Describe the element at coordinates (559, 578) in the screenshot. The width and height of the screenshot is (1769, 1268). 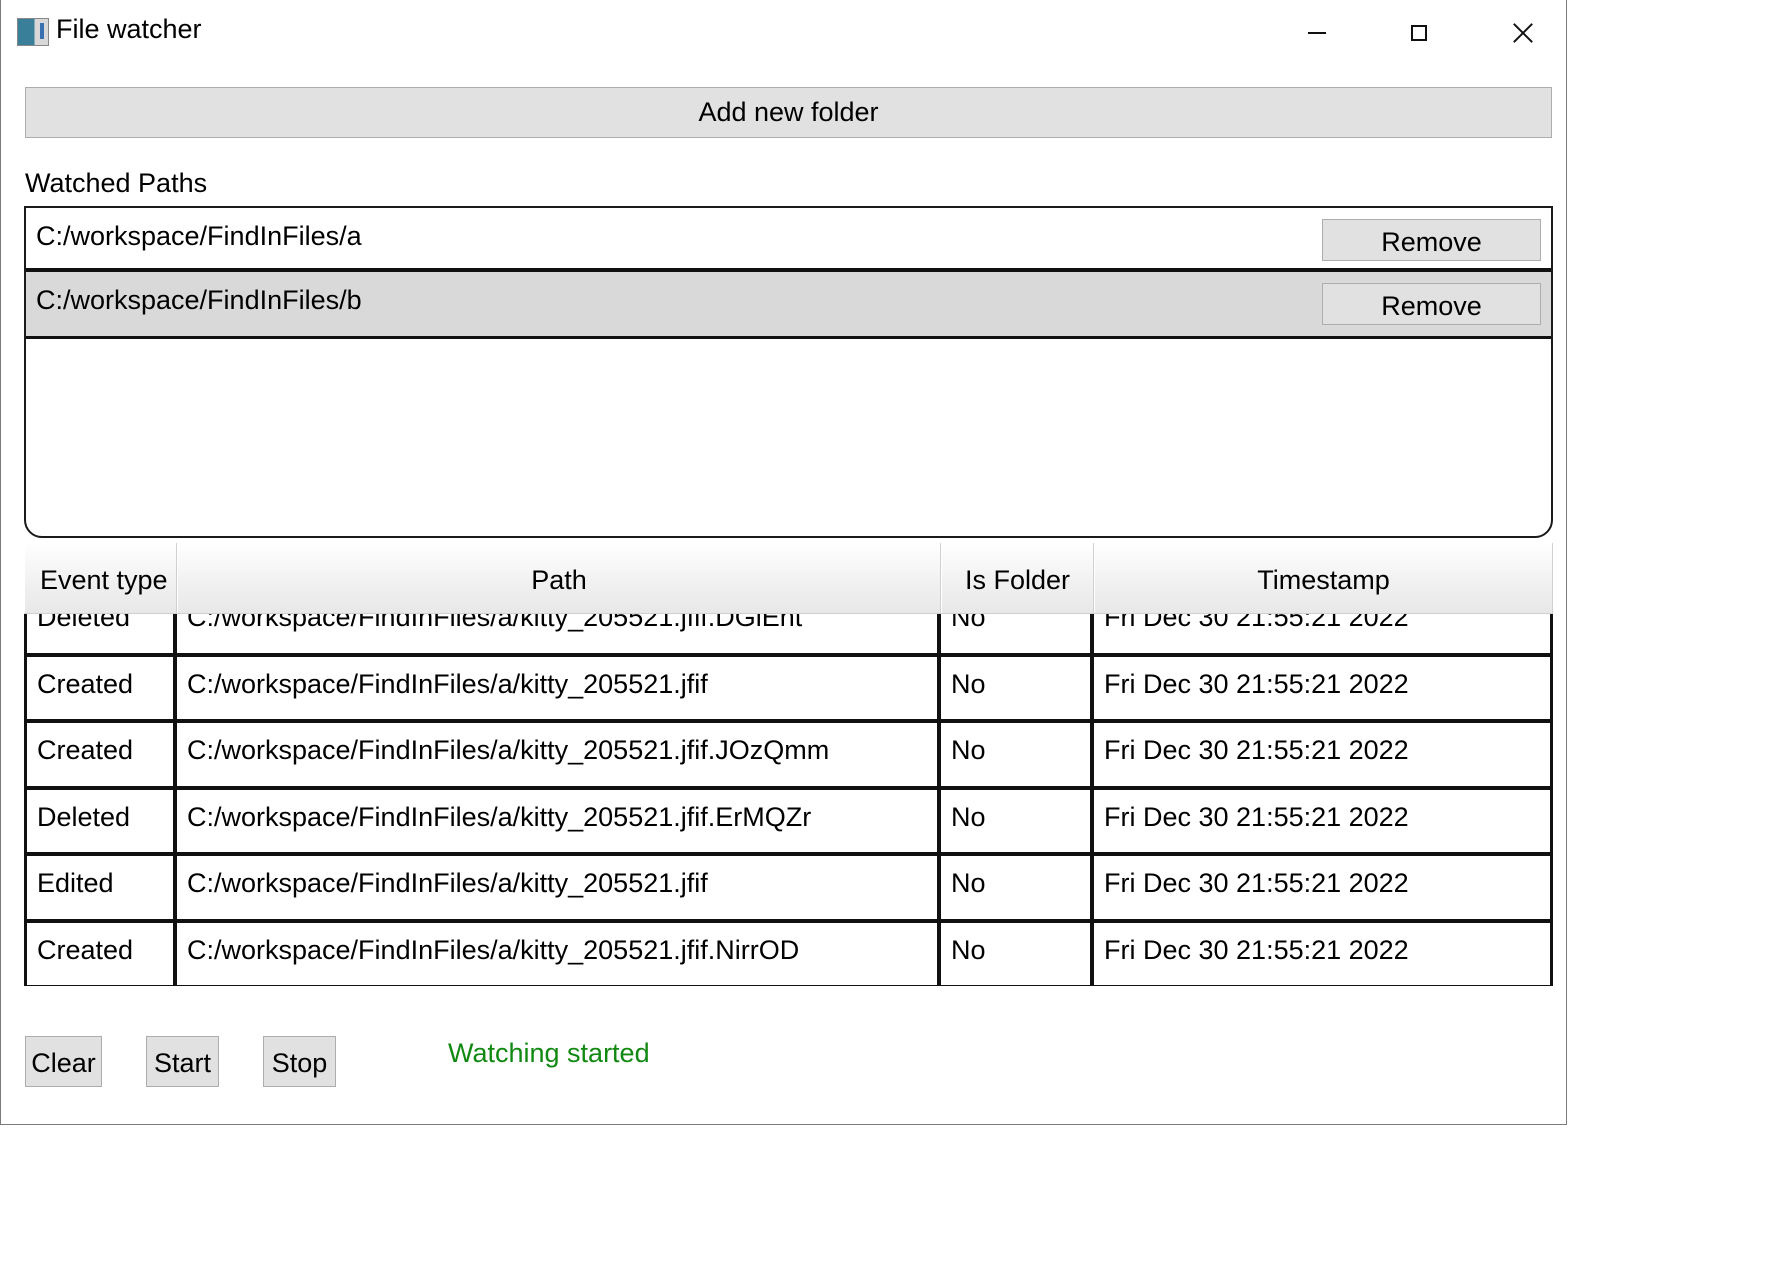
I see `column-header-path: Path` at that location.